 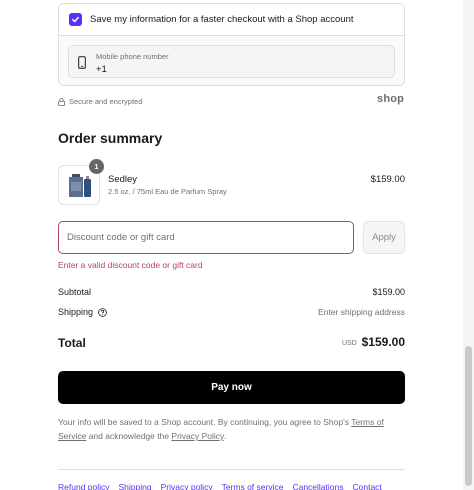 I want to click on shipping-row: Shipping, so click(x=82, y=312).